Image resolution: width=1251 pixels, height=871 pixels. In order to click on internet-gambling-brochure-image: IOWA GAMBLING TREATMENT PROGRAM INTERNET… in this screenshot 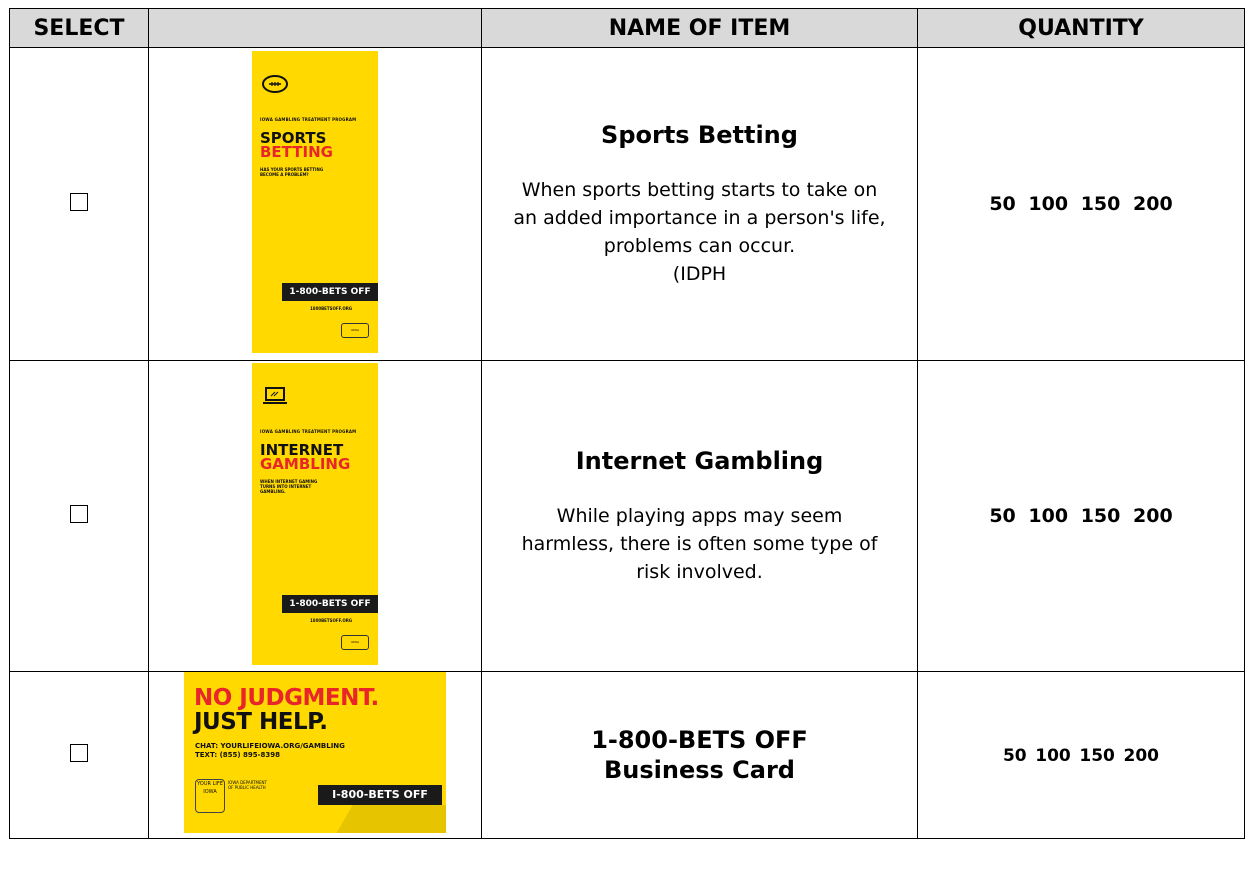, I will do `click(315, 513)`.